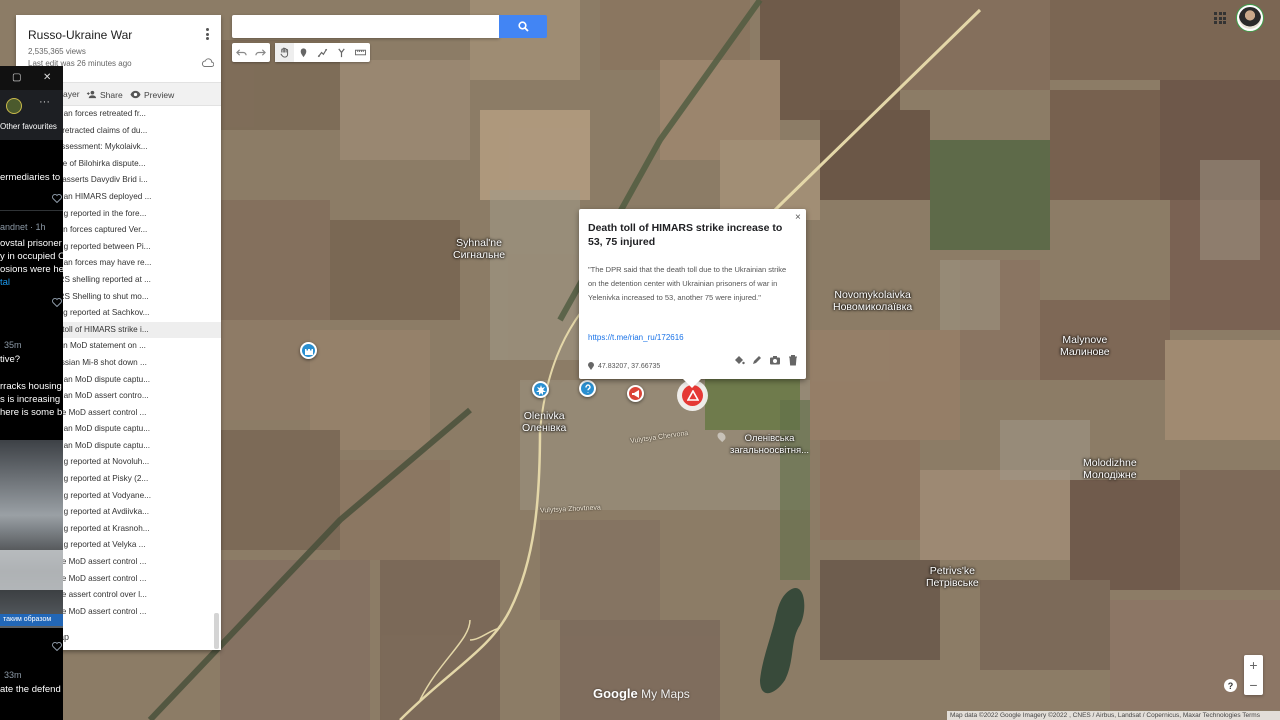  I want to click on share-button: Share, so click(104, 94).